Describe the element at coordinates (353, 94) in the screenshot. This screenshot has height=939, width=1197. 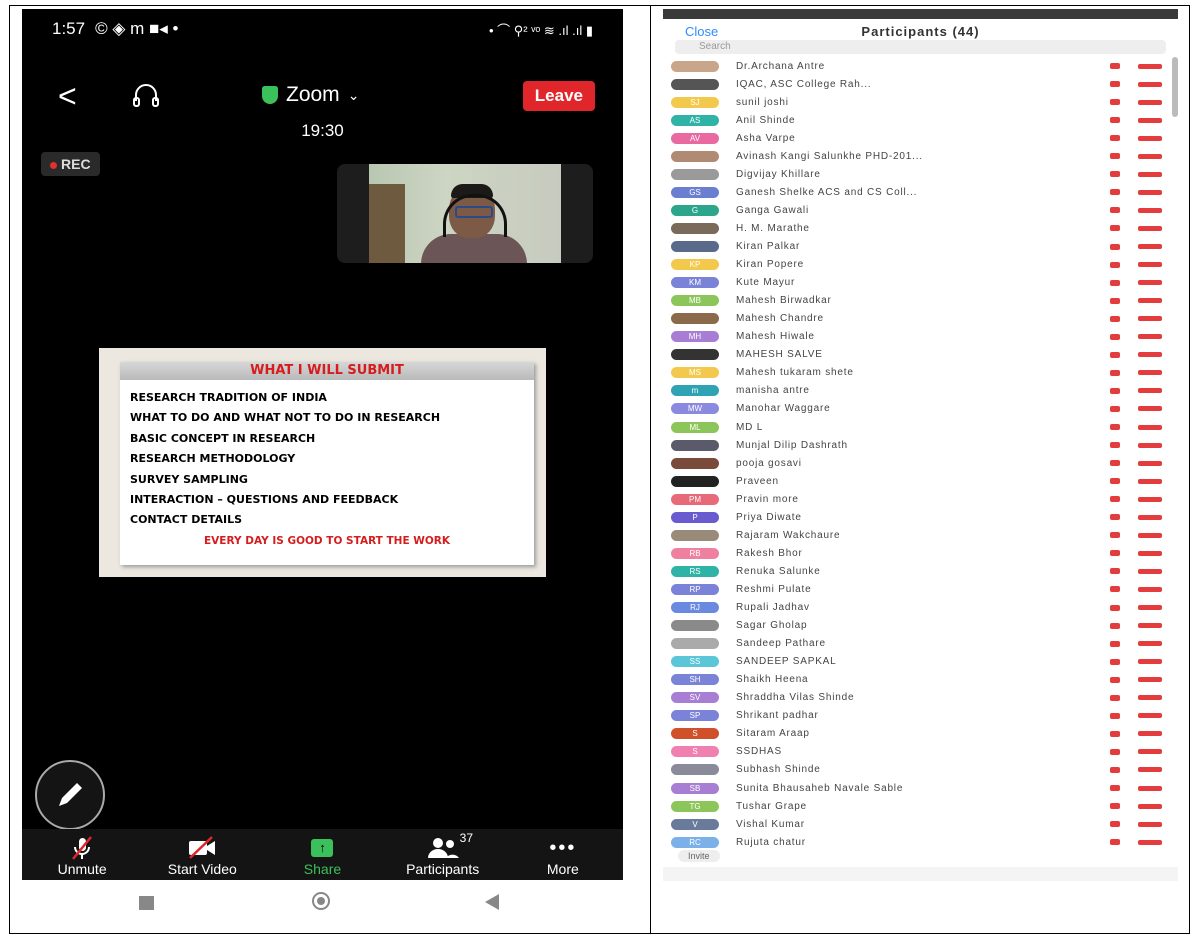
I see `chevron-down-icon: ⌄` at that location.